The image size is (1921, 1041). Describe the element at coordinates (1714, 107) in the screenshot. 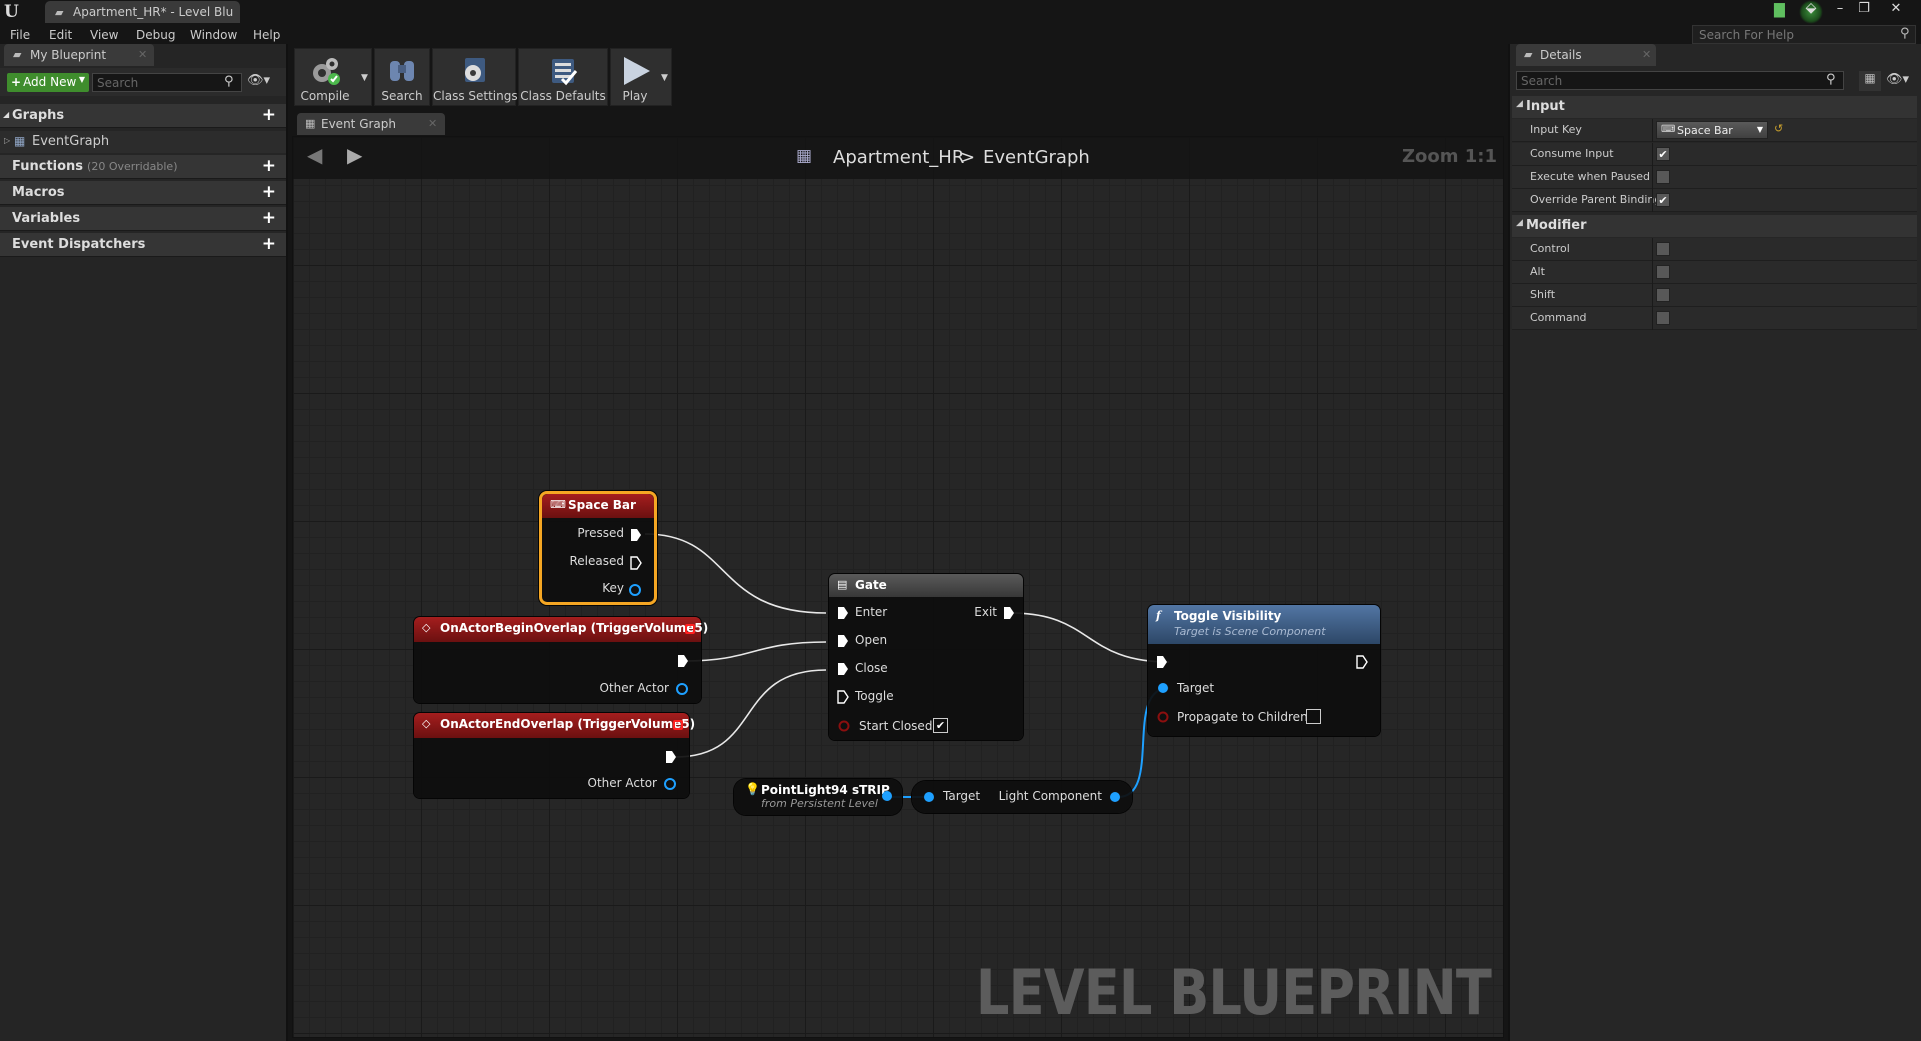

I see `category-input: ◢ Input` at that location.